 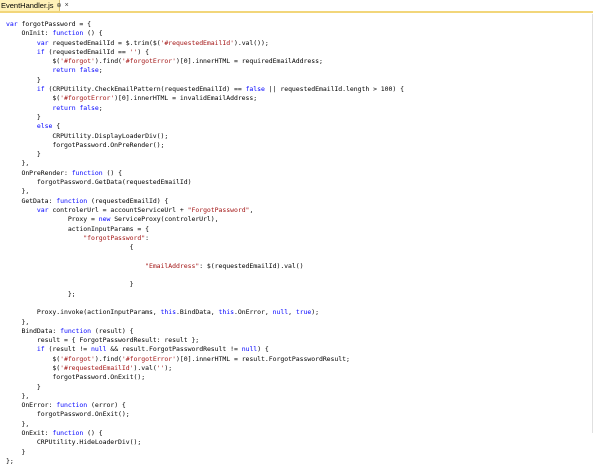 What do you see at coordinates (74, 442) in the screenshot?
I see `code-text: CRPUtility.HideLoaderDiv();` at bounding box center [74, 442].